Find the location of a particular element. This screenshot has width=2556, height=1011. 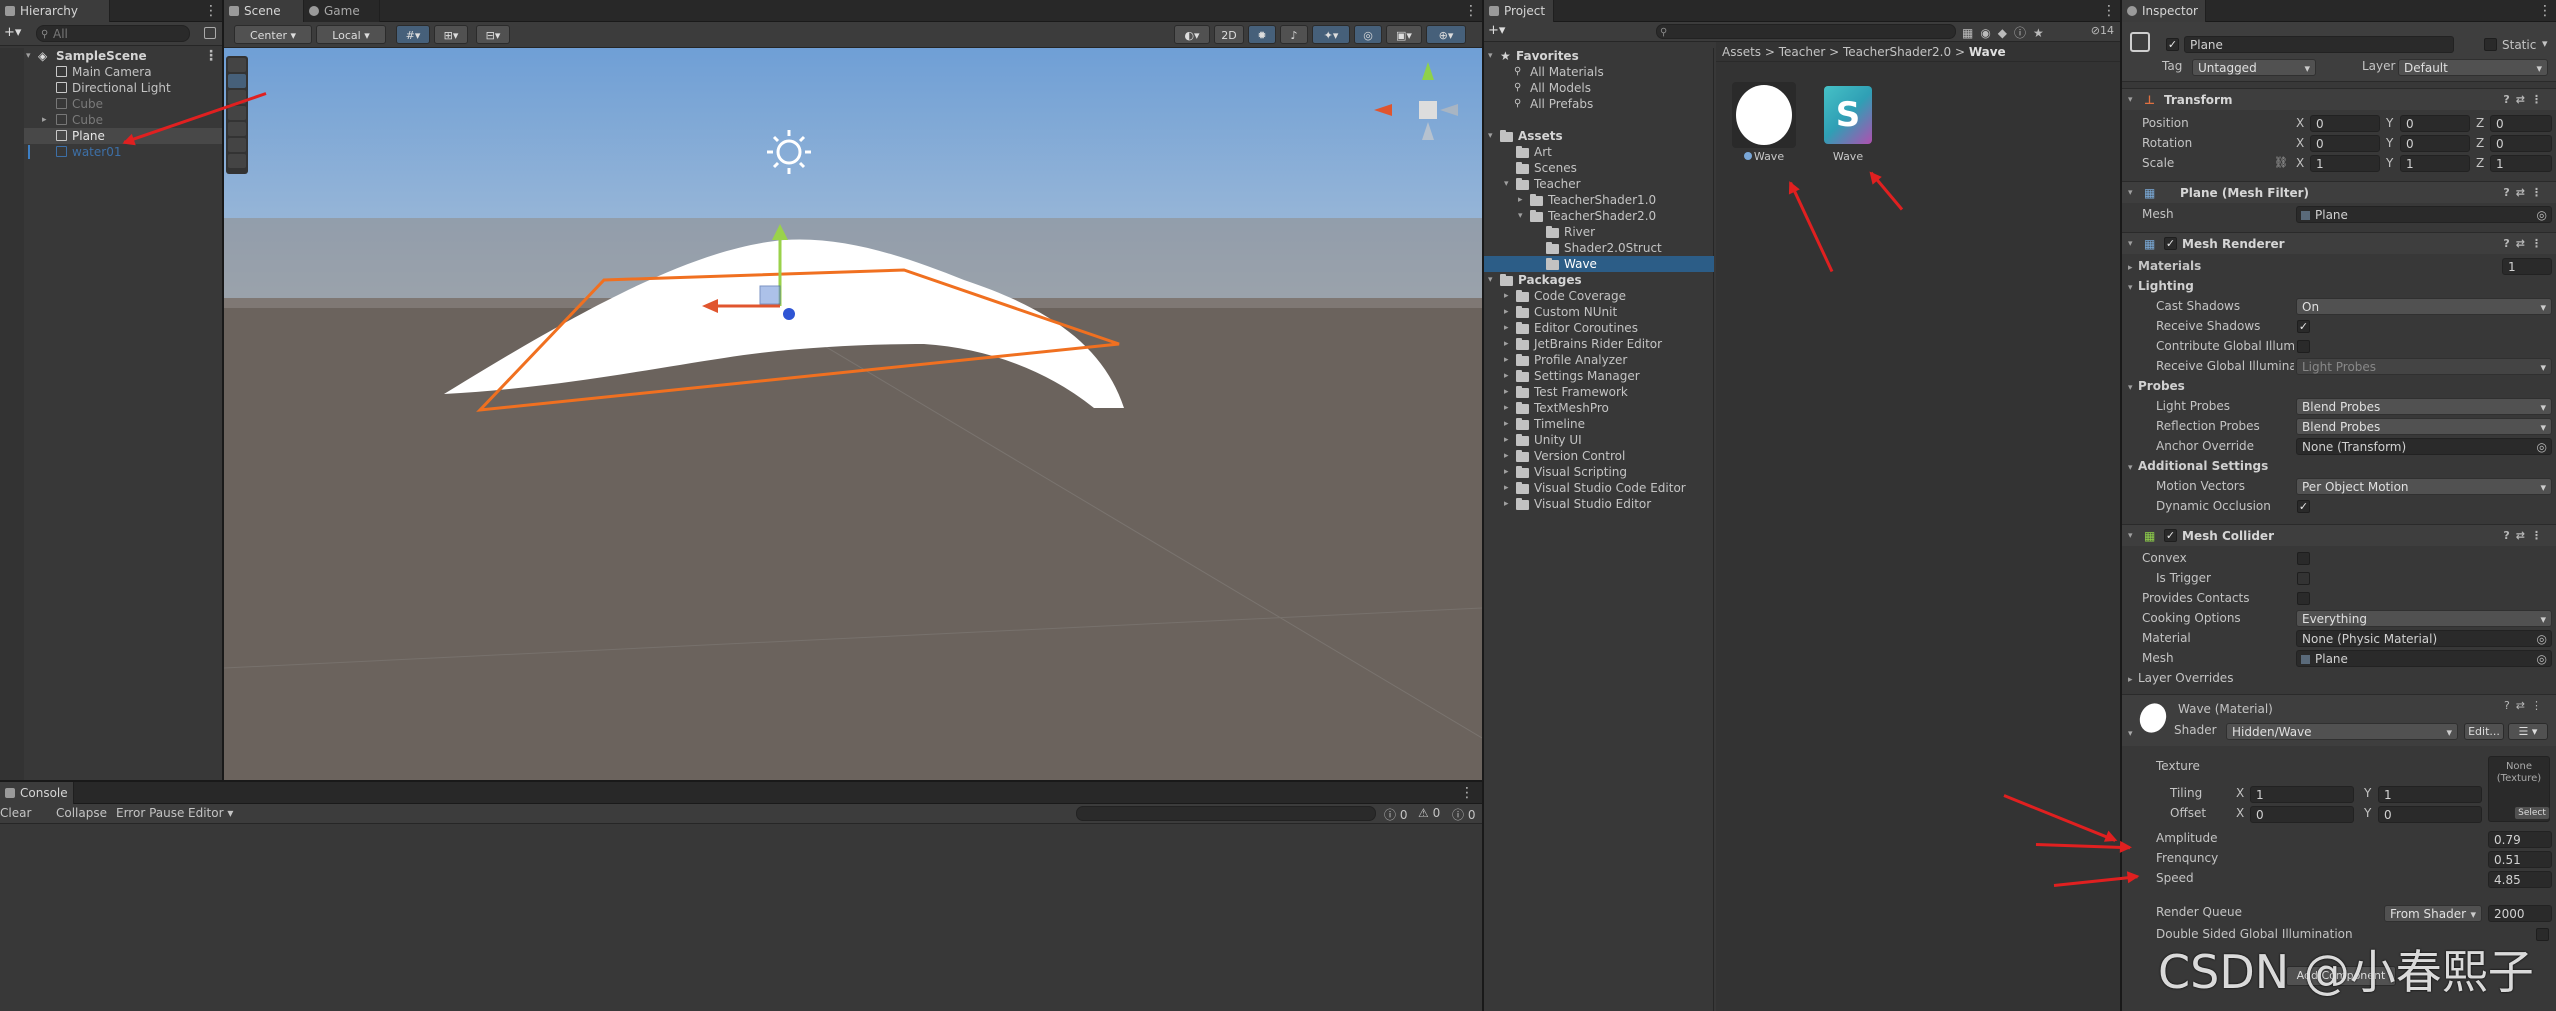

tiling-y-input: 1 is located at coordinates (2430, 794).